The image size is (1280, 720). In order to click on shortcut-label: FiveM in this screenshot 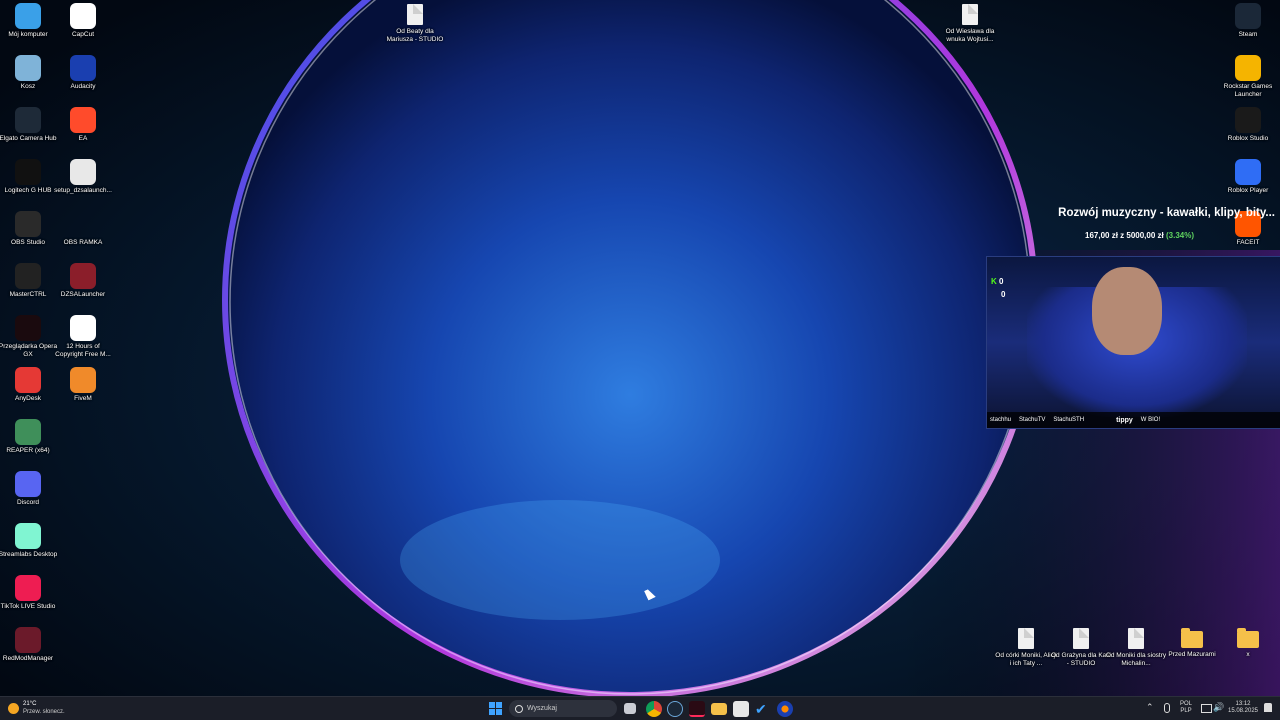, I will do `click(83, 398)`.